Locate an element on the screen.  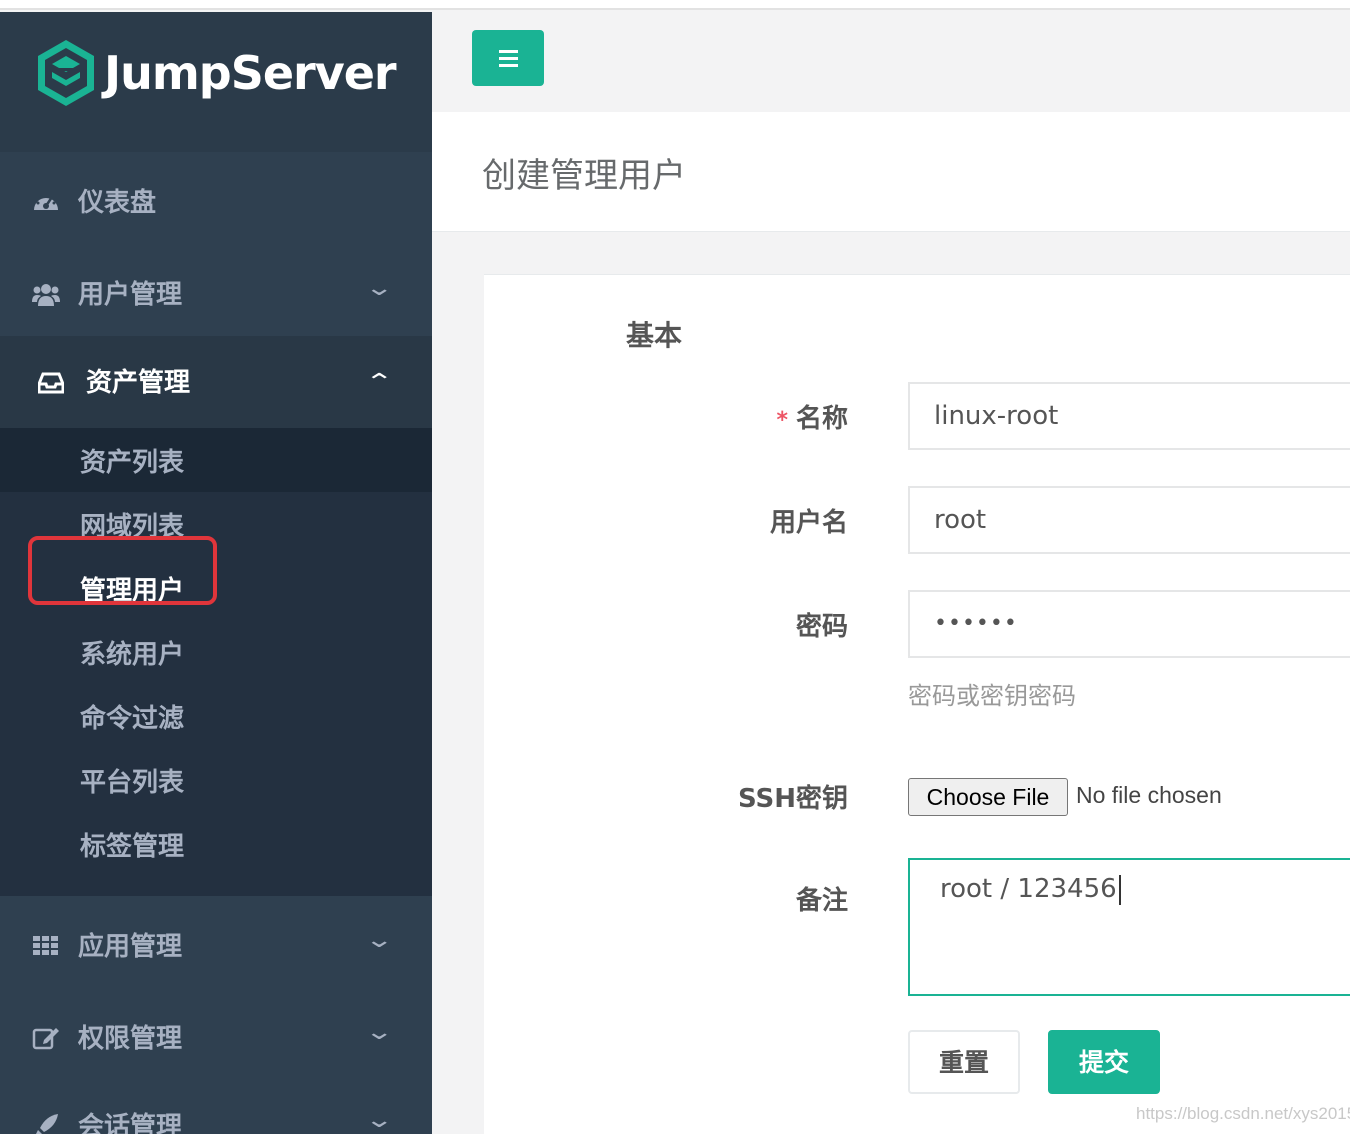
sidebar-subitem-system-users: 系统用户 is located at coordinates (216, 652).